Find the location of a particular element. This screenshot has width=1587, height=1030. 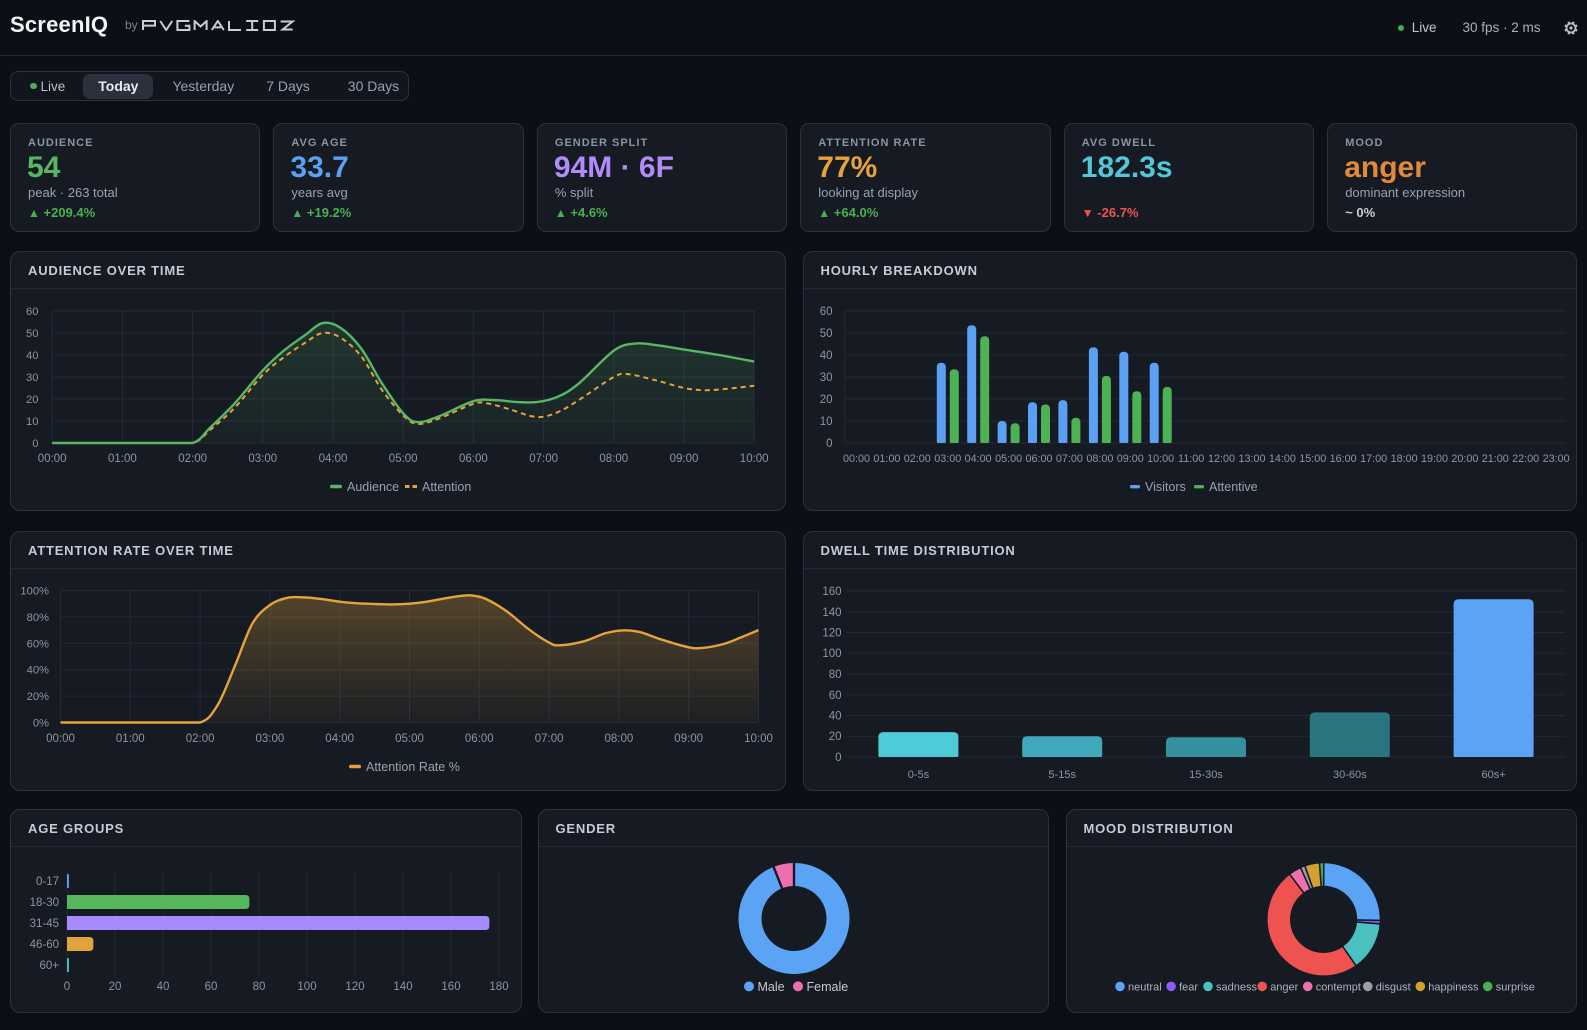

svg-text: 60s+ is located at coordinates (1493, 775).